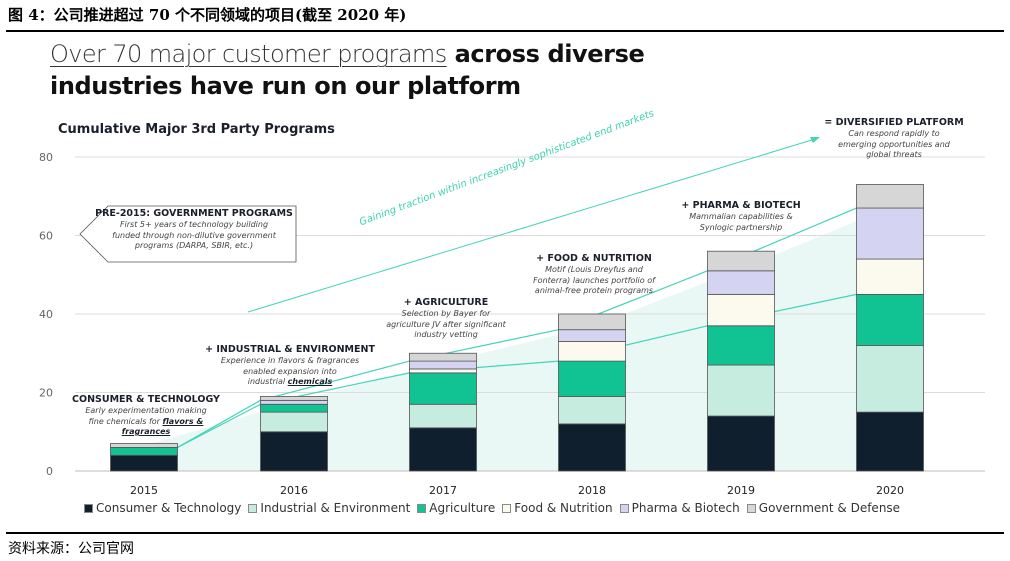 This screenshot has height=561, width=1010. Describe the element at coordinates (594, 258) in the screenshot. I see `annotation-2018-title: + FOOD & NUTRITION` at that location.